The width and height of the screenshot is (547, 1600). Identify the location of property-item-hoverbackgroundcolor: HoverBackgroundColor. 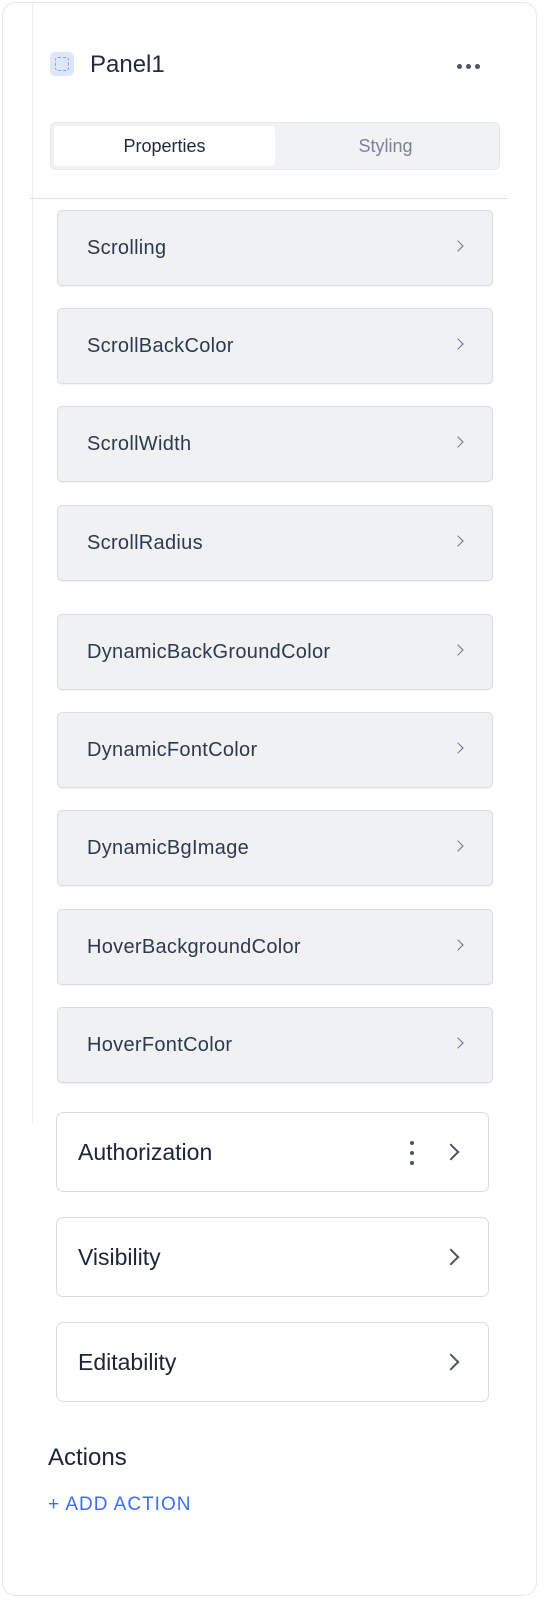
(275, 947).